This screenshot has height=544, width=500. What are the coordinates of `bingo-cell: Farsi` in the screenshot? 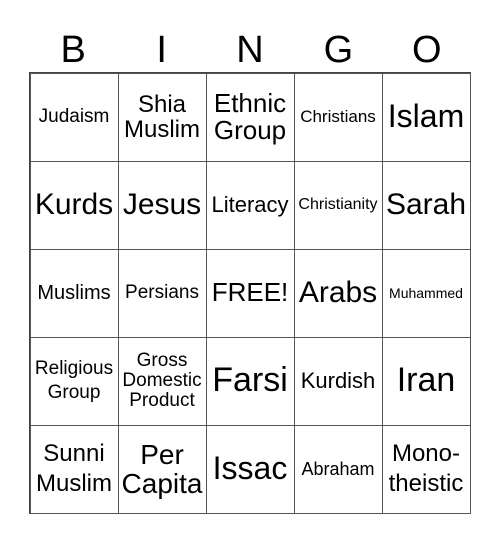 It's located at (250, 381).